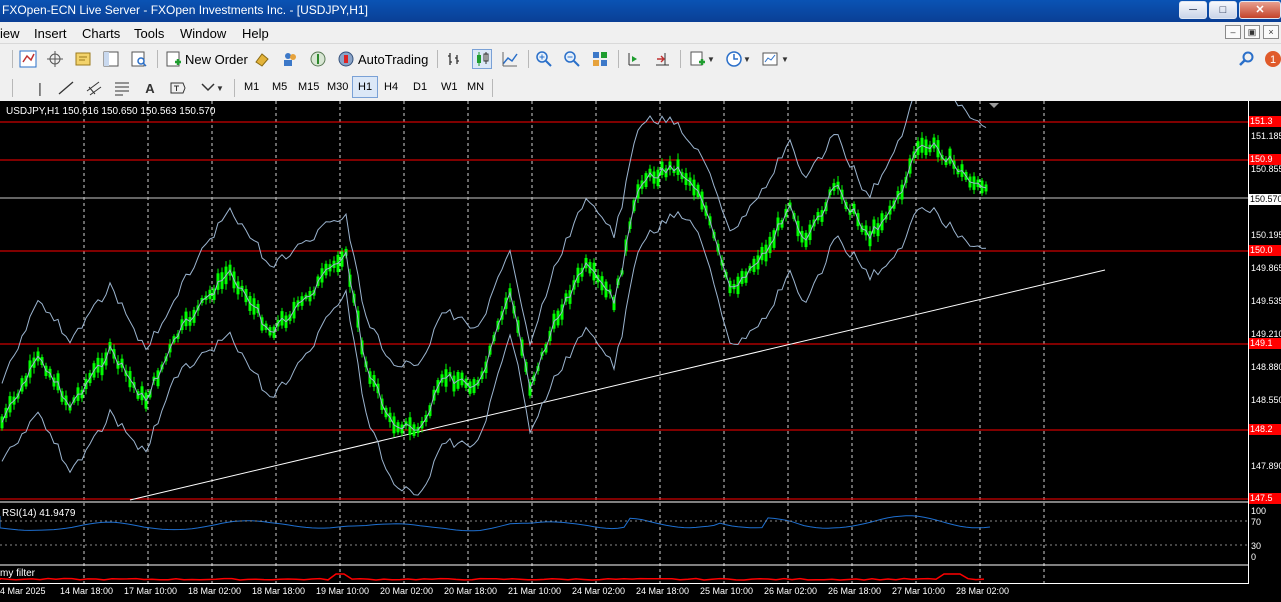 Image resolution: width=1281 pixels, height=602 pixels. I want to click on time-tick: 26 Mar 18:00, so click(855, 591).